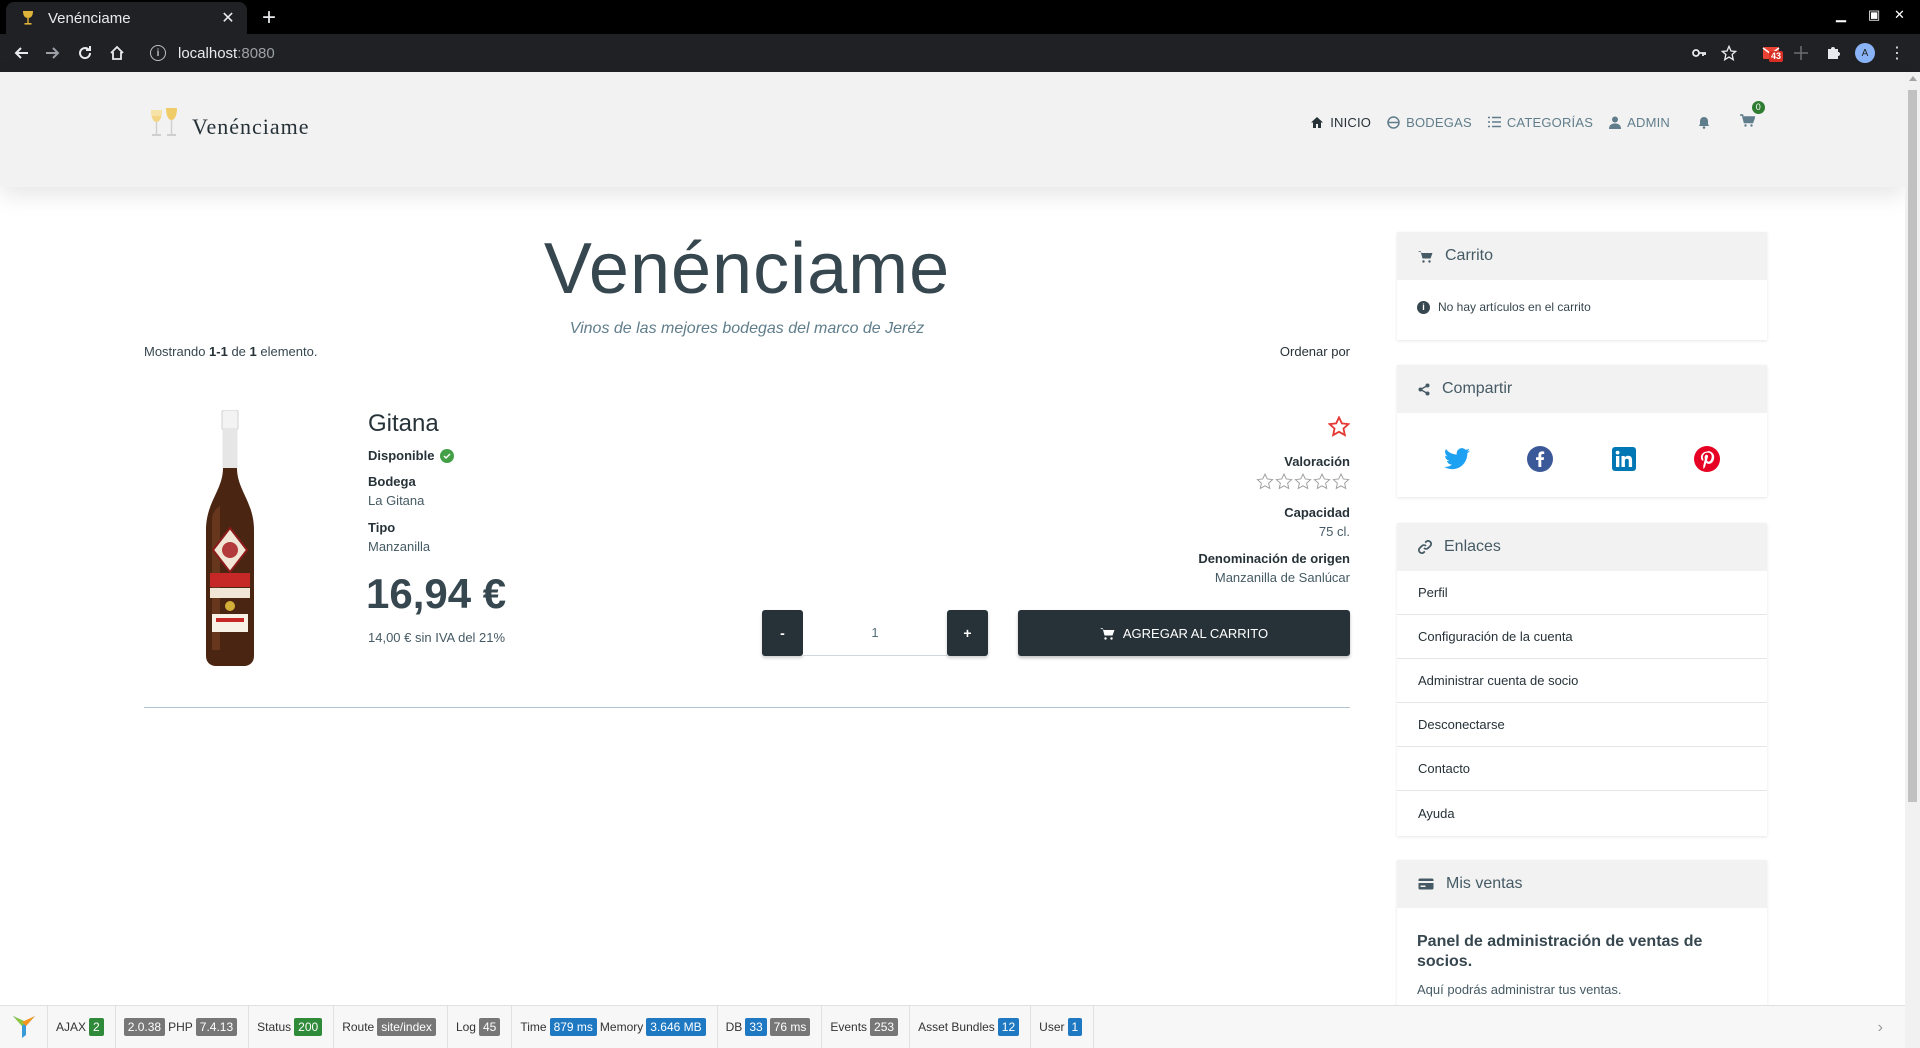  What do you see at coordinates (875, 633) in the screenshot?
I see `quantity-input` at bounding box center [875, 633].